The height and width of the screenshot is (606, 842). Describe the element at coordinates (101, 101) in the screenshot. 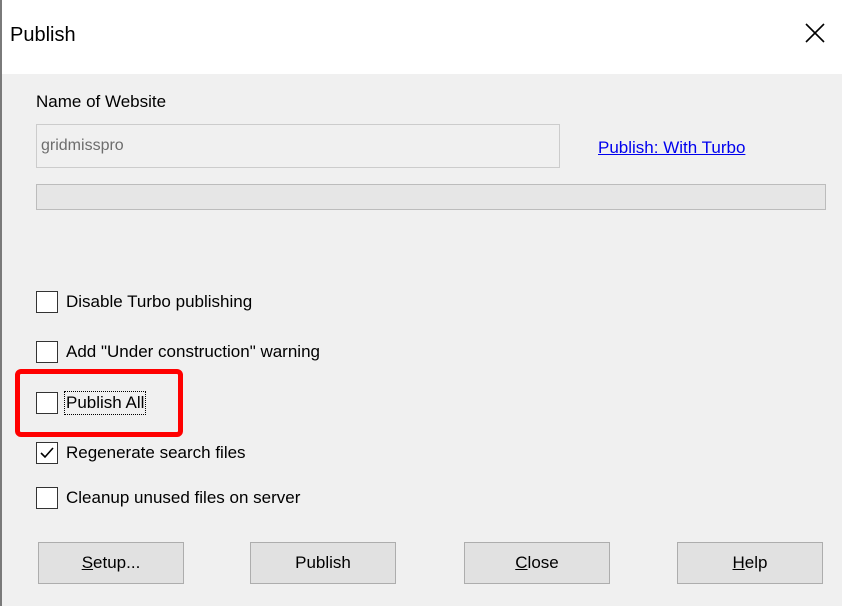

I see `website-name-label: Name of Website` at that location.